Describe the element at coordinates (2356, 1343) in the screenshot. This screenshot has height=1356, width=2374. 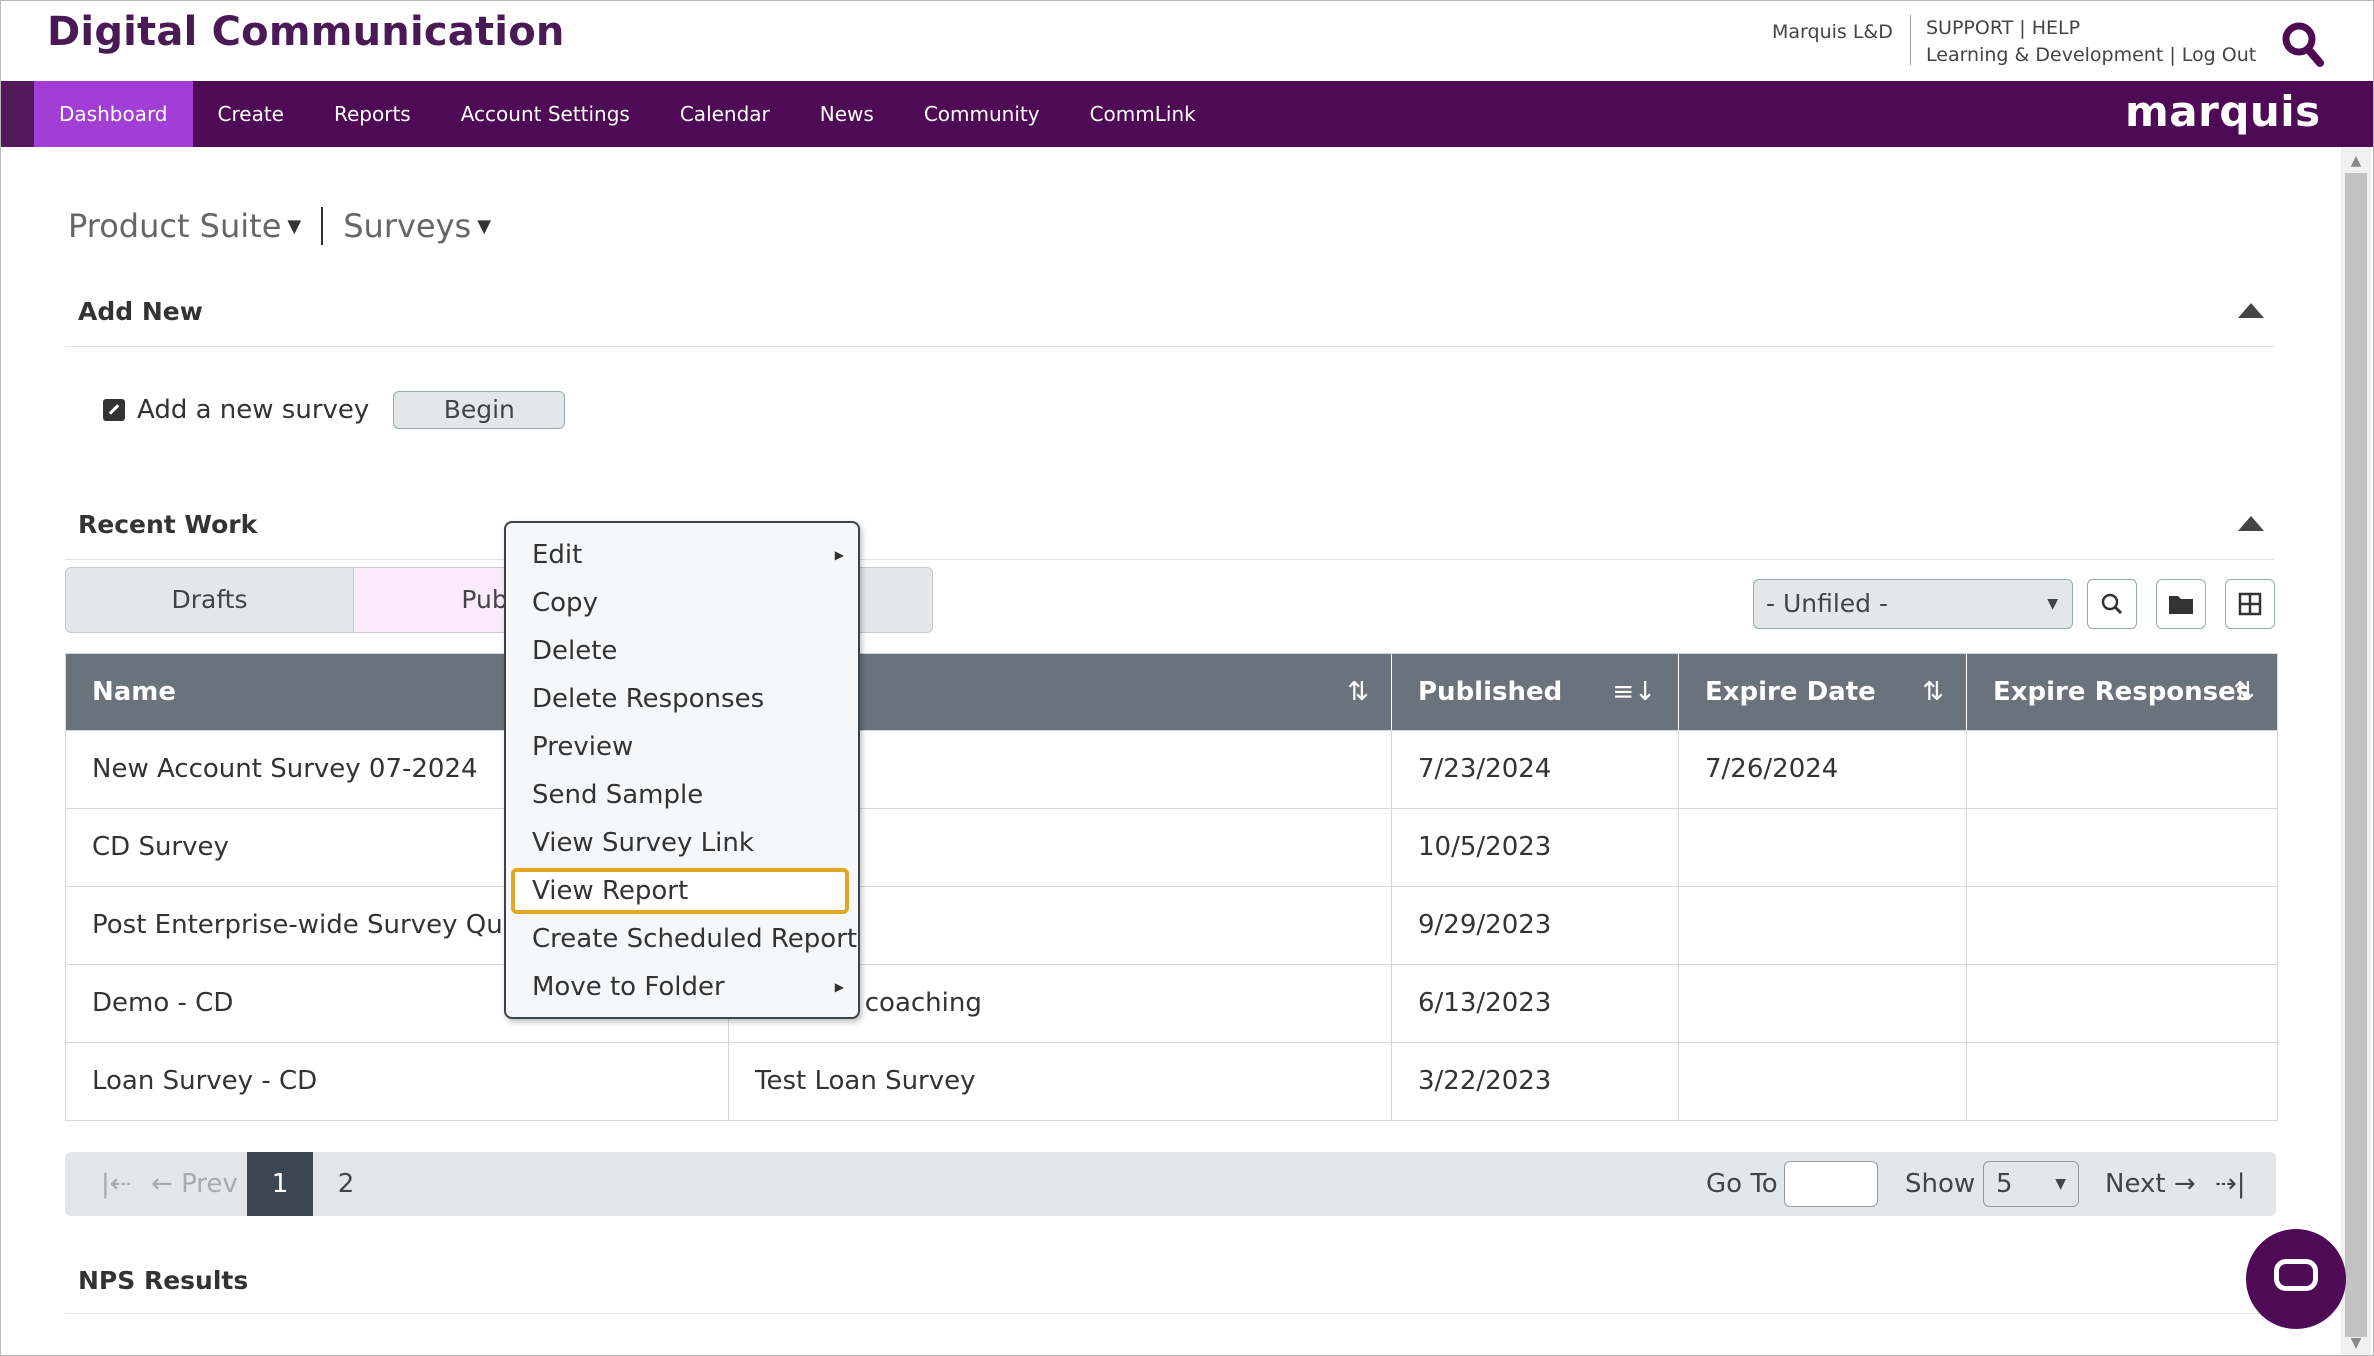
I see `scroll-down-icon: ▼` at that location.